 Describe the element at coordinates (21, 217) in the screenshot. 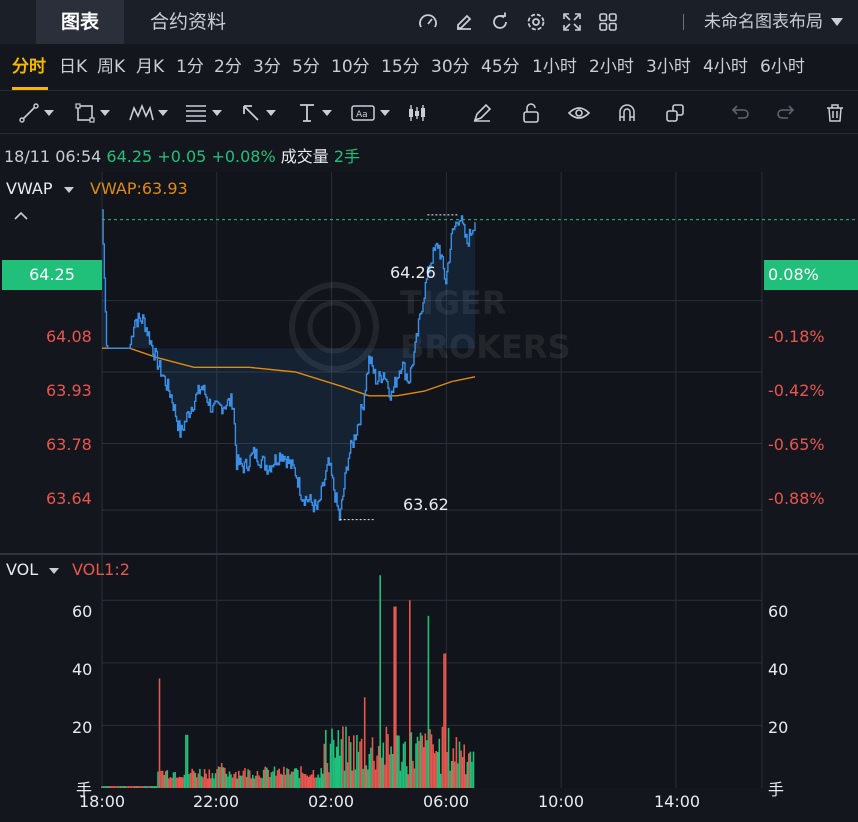

I see `collapse-chevron-icon` at that location.